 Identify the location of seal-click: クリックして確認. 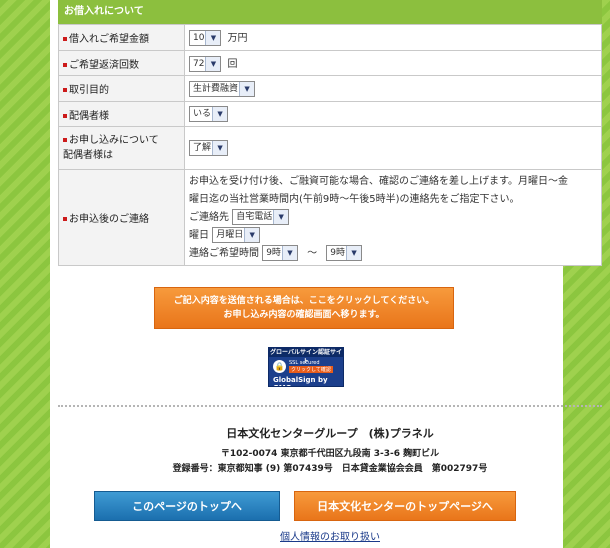
(311, 369).